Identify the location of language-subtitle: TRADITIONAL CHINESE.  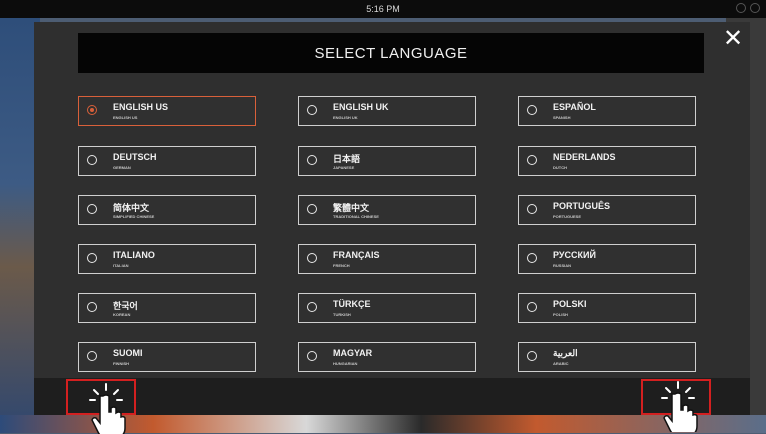
(356, 216).